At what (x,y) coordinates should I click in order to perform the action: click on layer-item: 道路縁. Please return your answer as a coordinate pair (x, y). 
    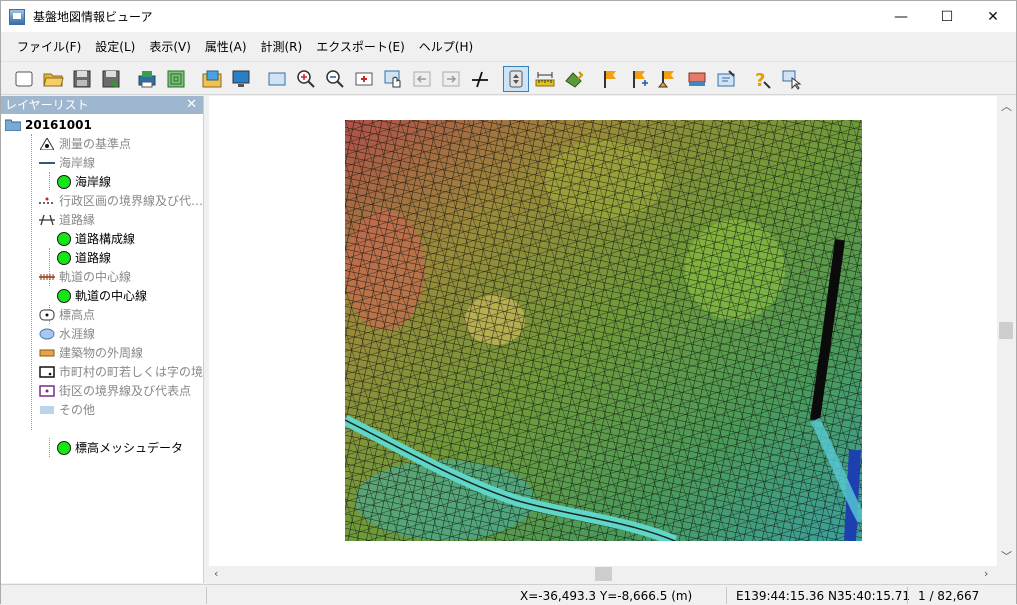
    Looking at the image, I should click on (67, 219).